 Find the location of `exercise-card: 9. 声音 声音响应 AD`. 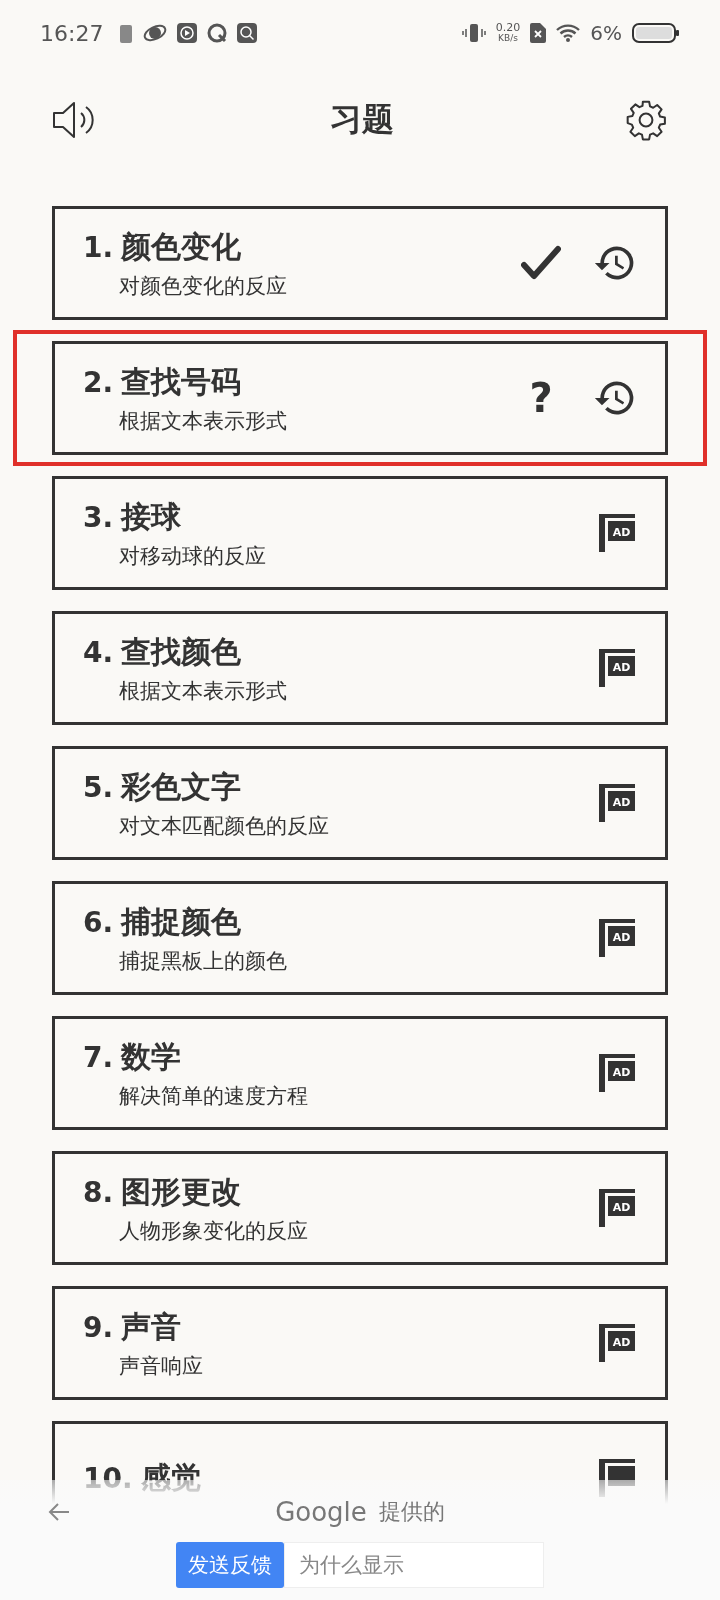

exercise-card: 9. 声音 声音响应 AD is located at coordinates (360, 1343).